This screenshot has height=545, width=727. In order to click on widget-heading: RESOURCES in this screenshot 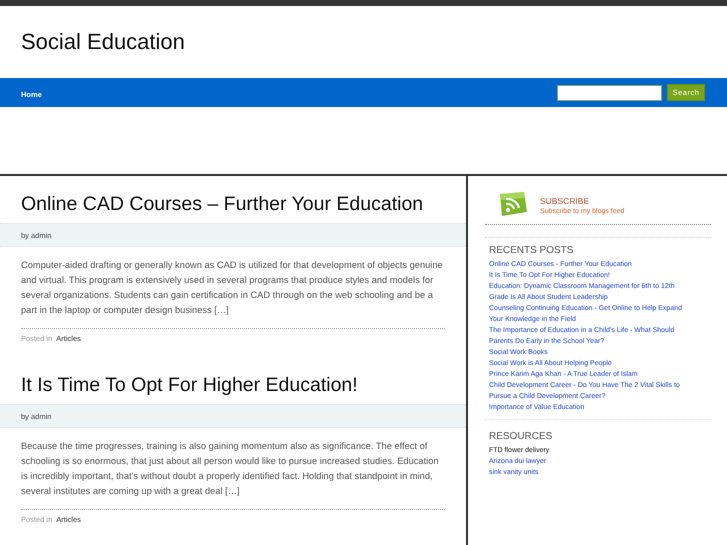, I will do `click(521, 436)`.